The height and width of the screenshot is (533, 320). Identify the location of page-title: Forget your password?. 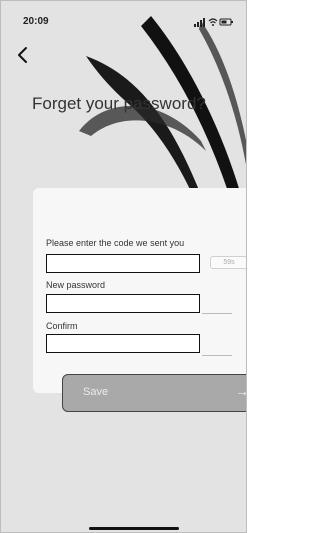
(119, 103).